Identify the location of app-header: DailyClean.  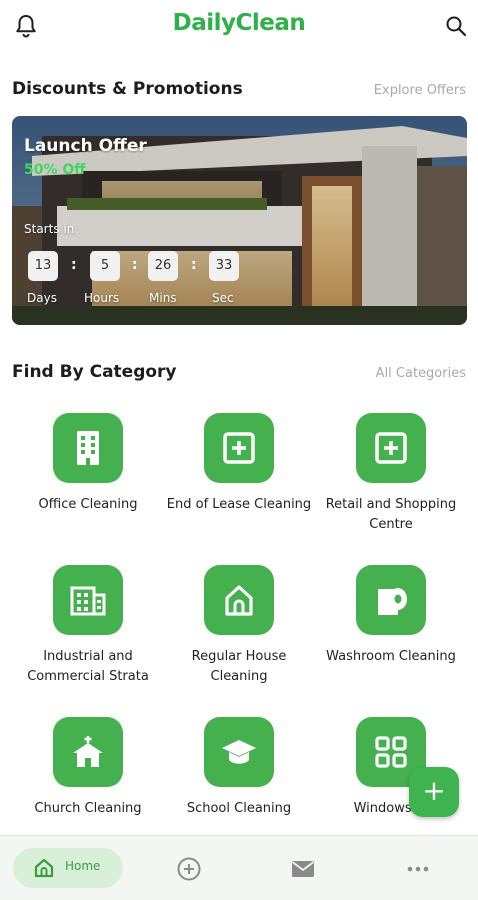
(239, 26).